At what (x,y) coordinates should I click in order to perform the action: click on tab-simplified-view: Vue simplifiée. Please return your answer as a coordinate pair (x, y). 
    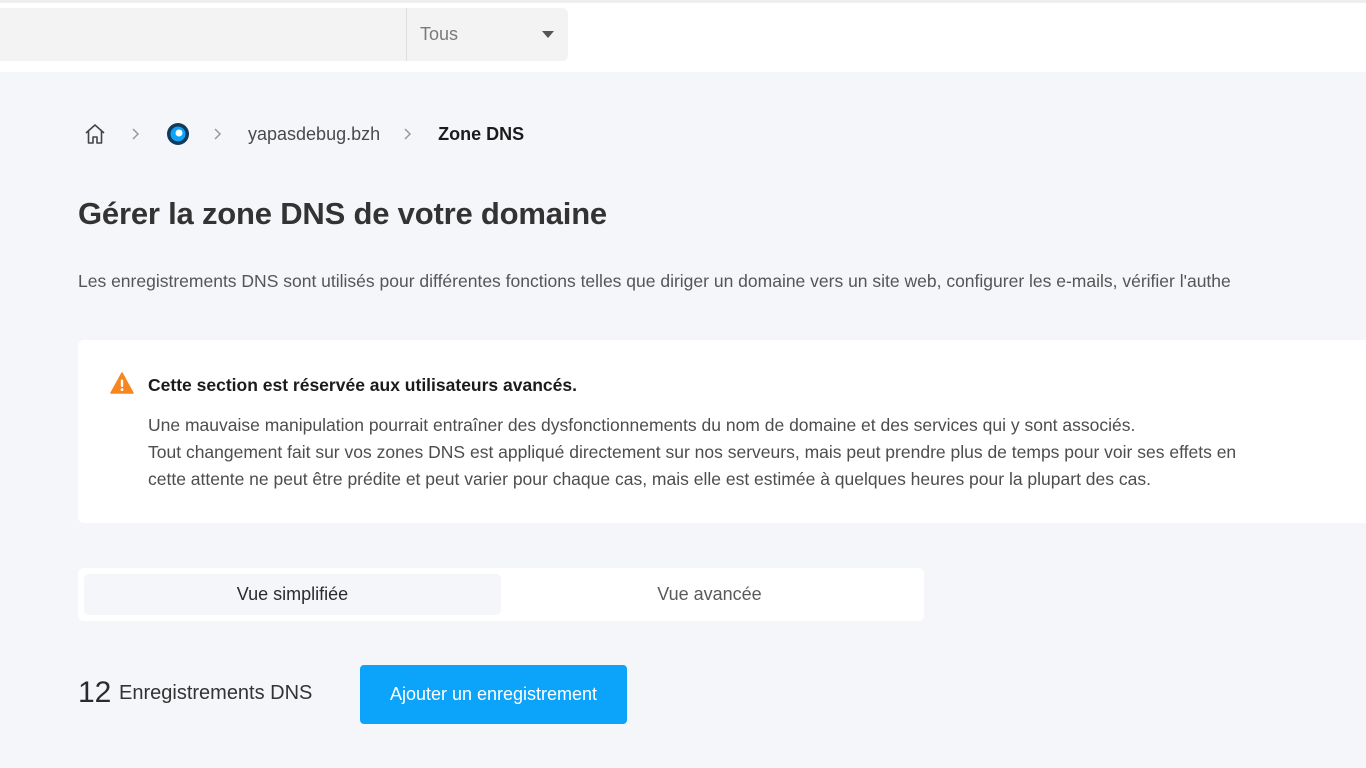
    Looking at the image, I should click on (292, 594).